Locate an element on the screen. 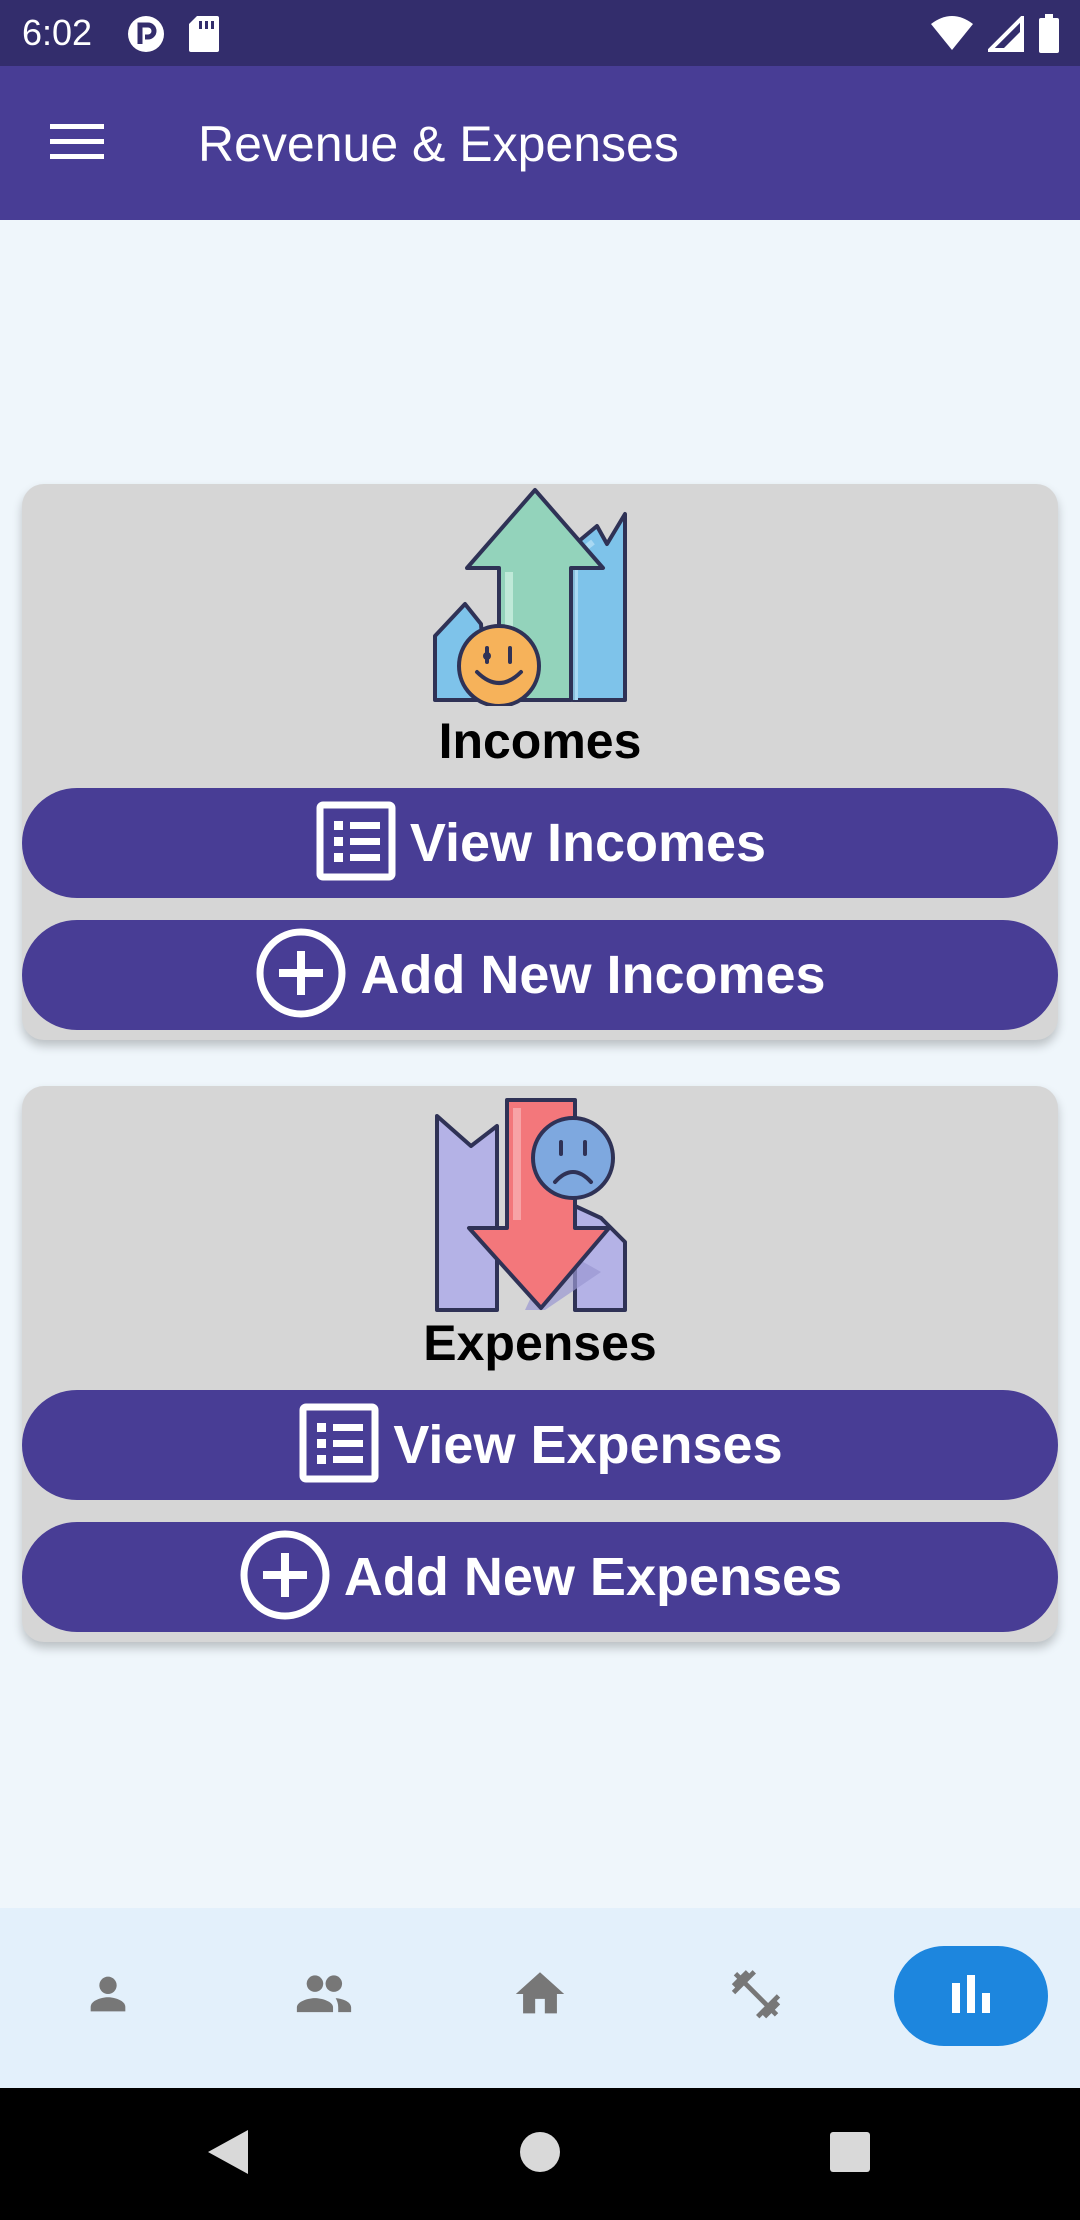 This screenshot has width=1080, height=2220. back-button is located at coordinates (228, 2154).